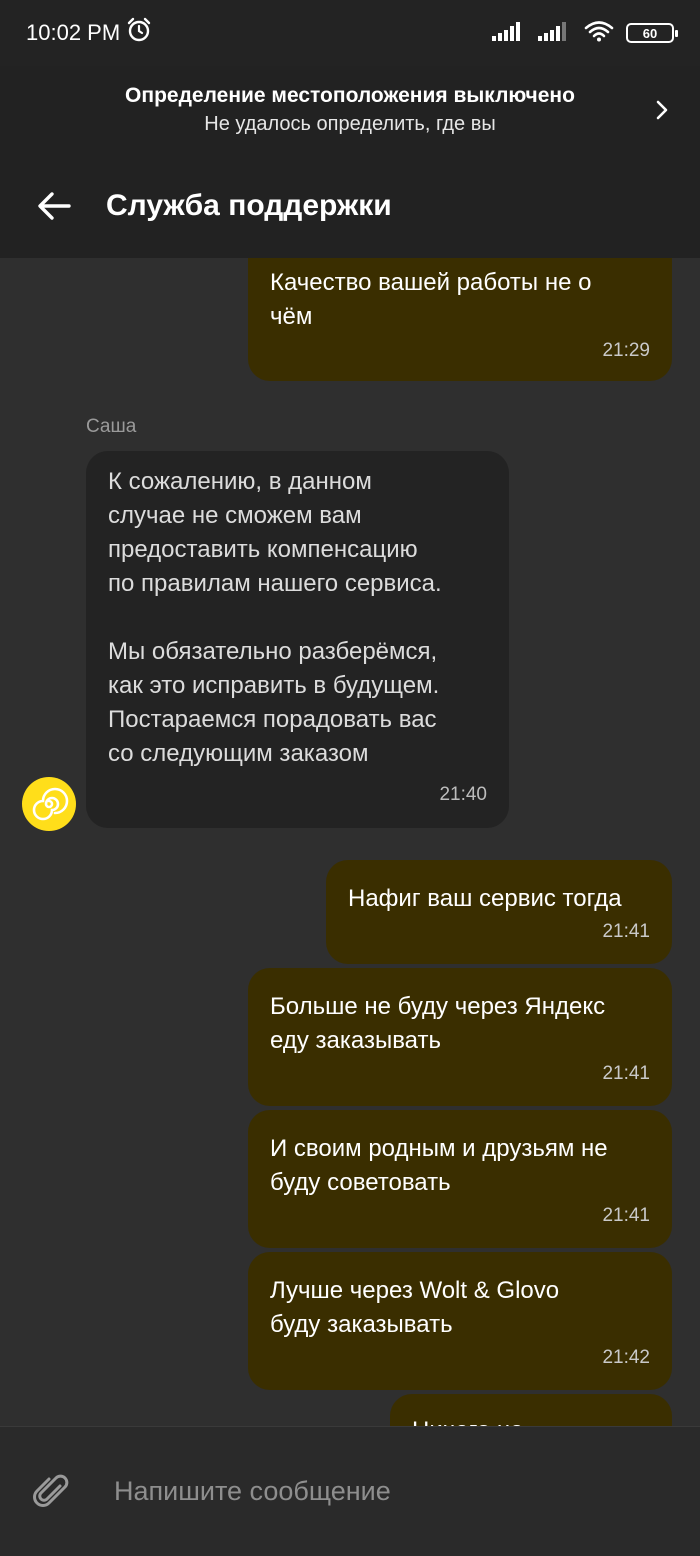 Image resolution: width=700 pixels, height=1556 pixels. I want to click on page-title: Служба поддержки, so click(249, 205).